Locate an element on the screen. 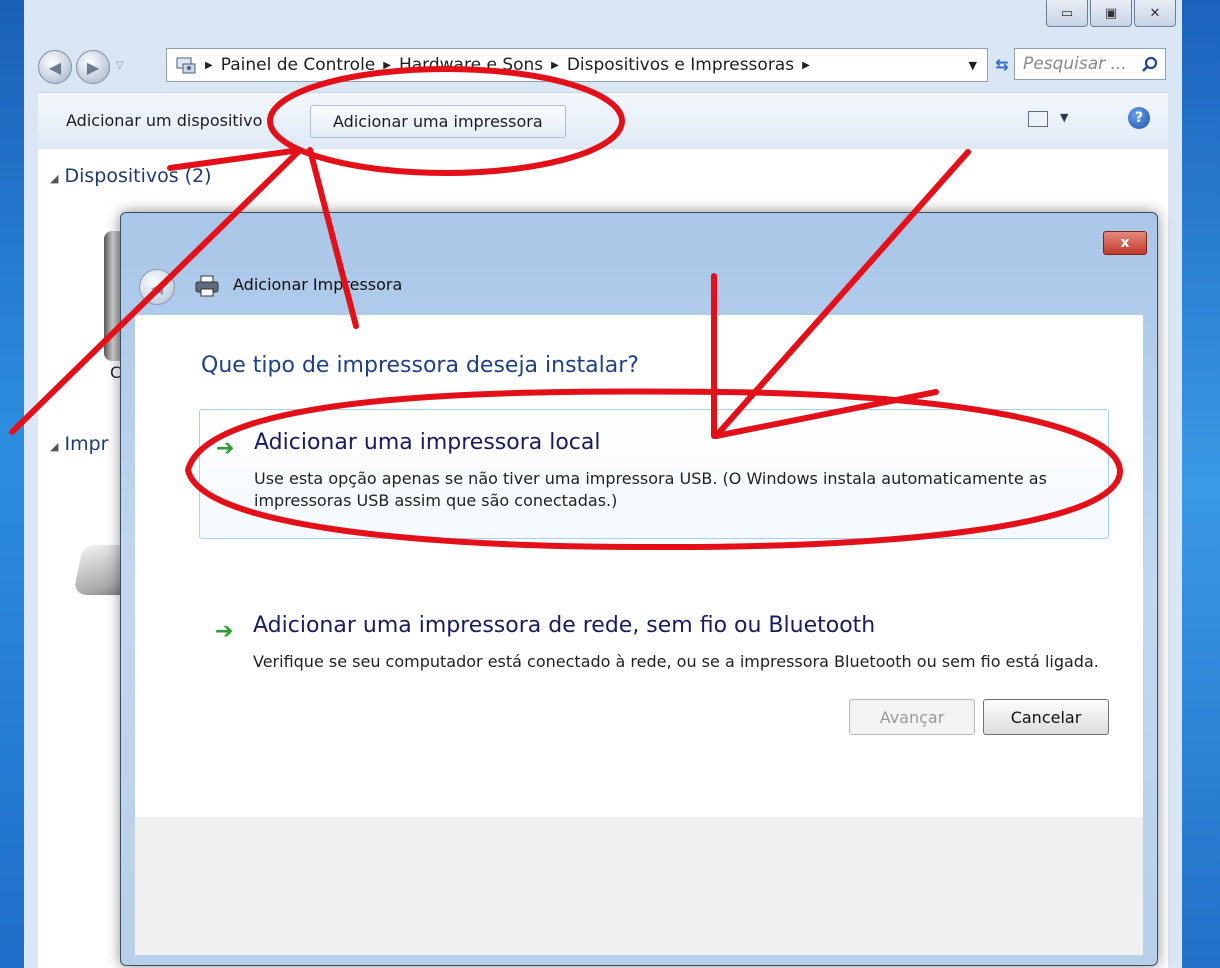 The height and width of the screenshot is (968, 1220). forward-arrow-icon: ▶ is located at coordinates (93, 67).